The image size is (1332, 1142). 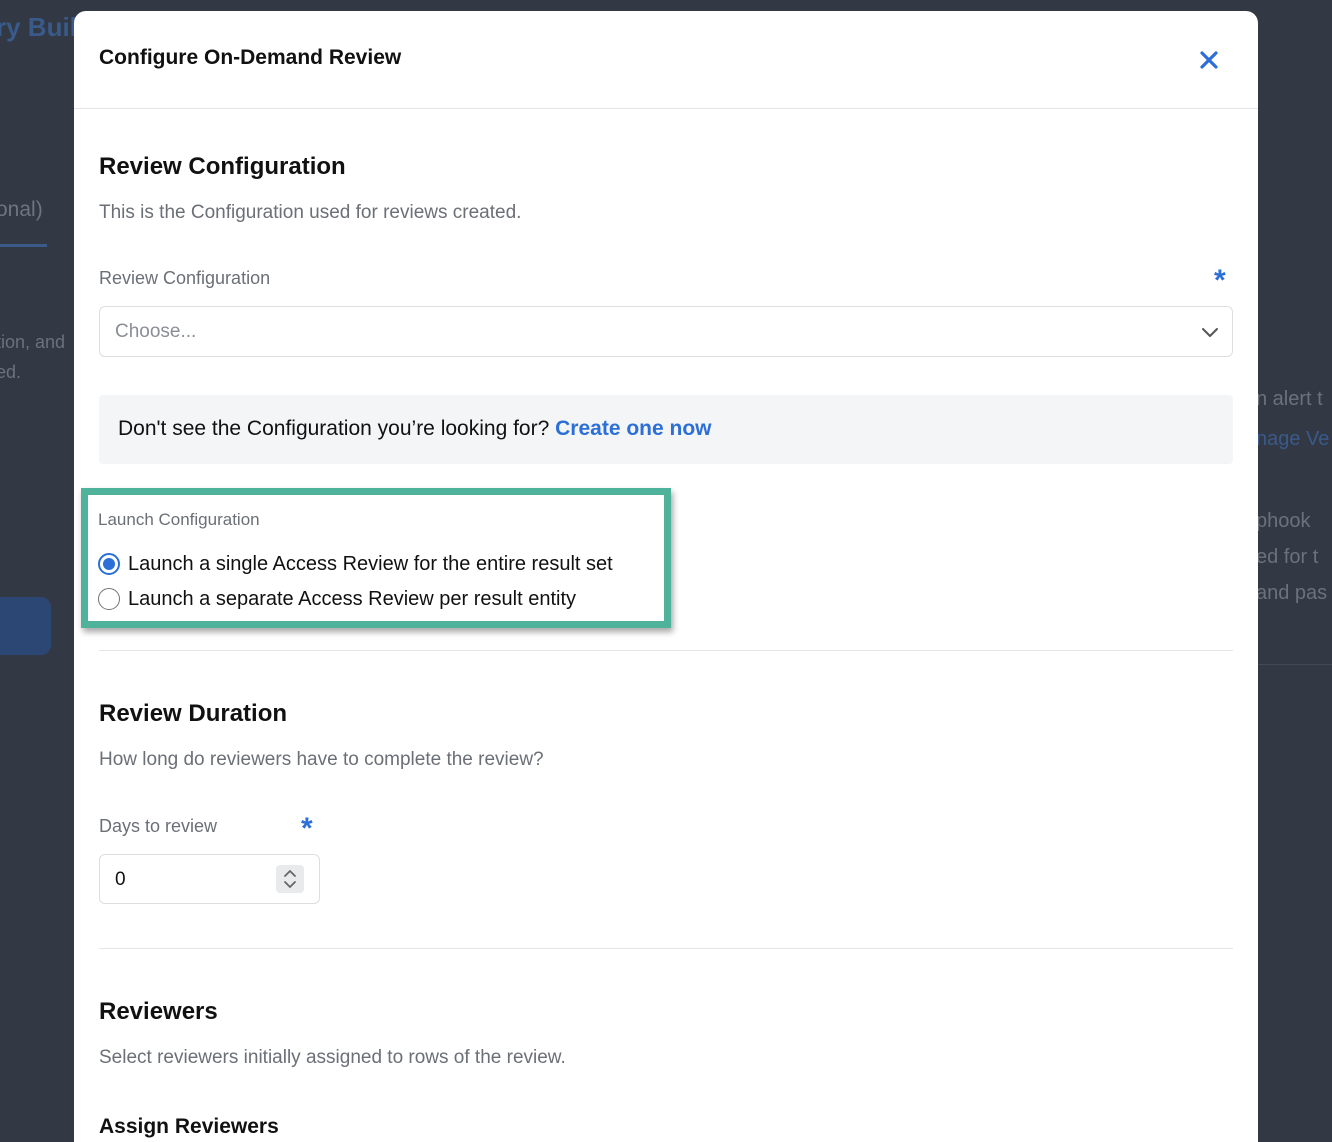 What do you see at coordinates (1288, 557) in the screenshot?
I see `background-text: ed for t` at bounding box center [1288, 557].